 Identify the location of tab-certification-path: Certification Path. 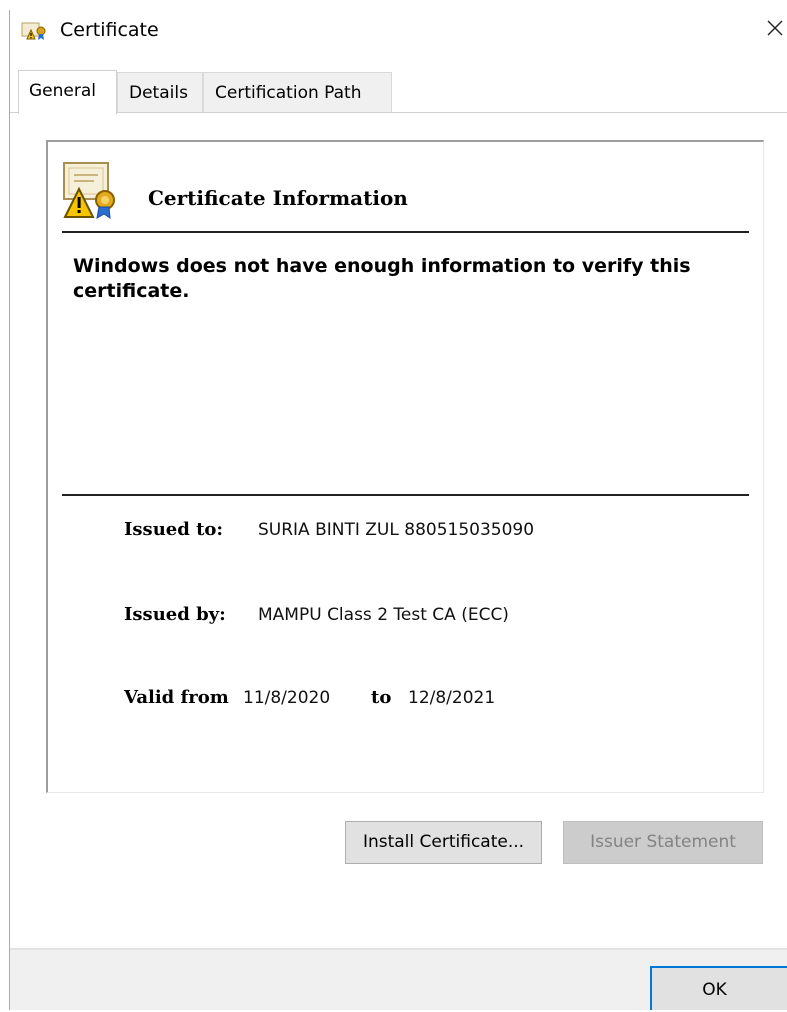
(297, 92).